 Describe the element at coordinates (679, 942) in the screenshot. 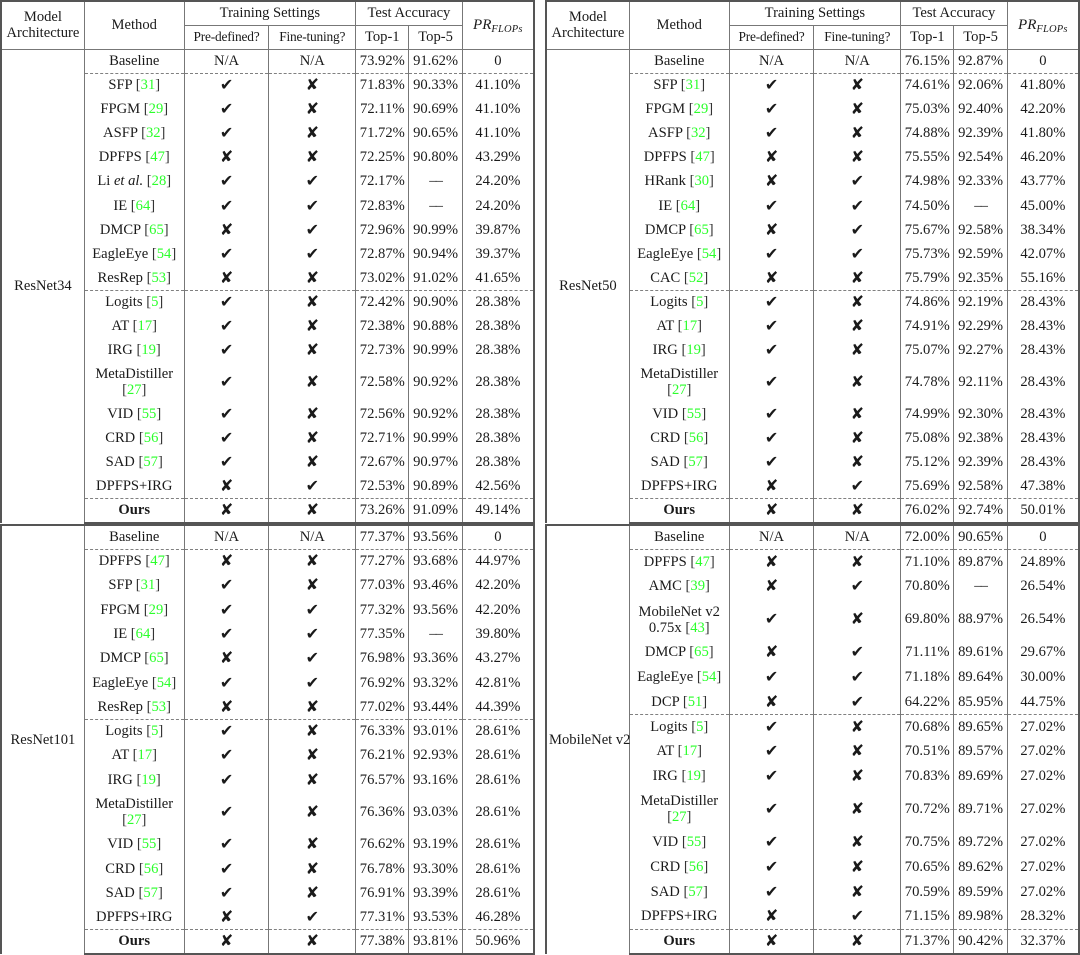

I see `method-cell: Ours` at that location.